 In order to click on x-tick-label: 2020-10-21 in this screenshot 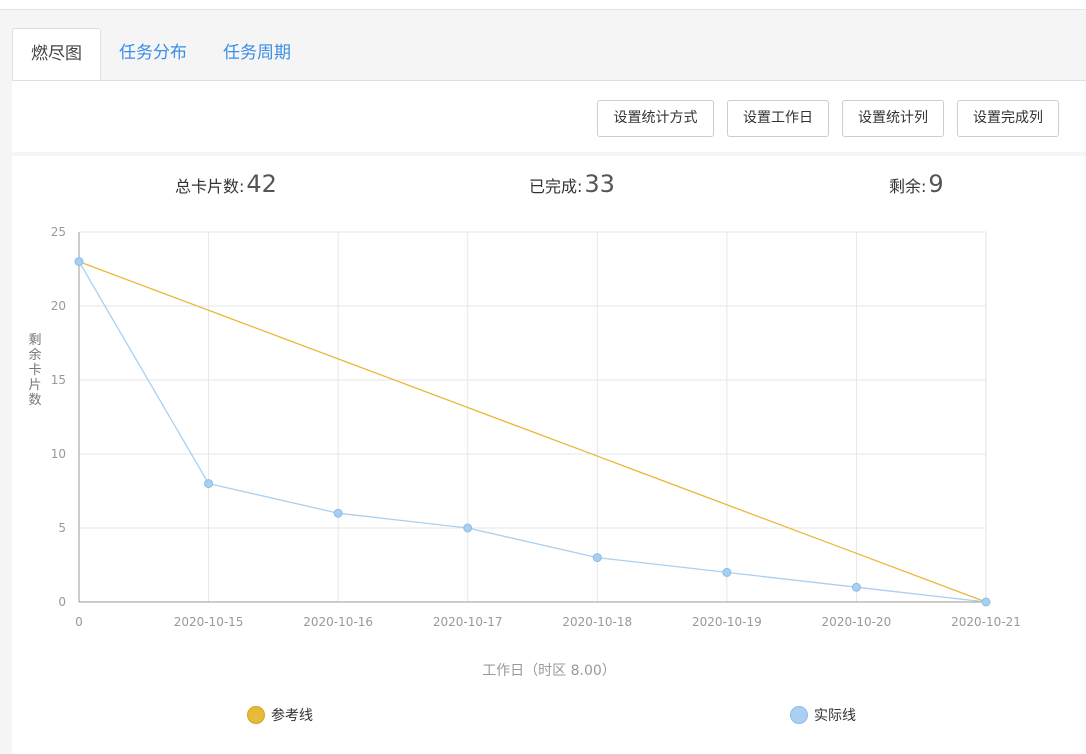, I will do `click(986, 622)`.